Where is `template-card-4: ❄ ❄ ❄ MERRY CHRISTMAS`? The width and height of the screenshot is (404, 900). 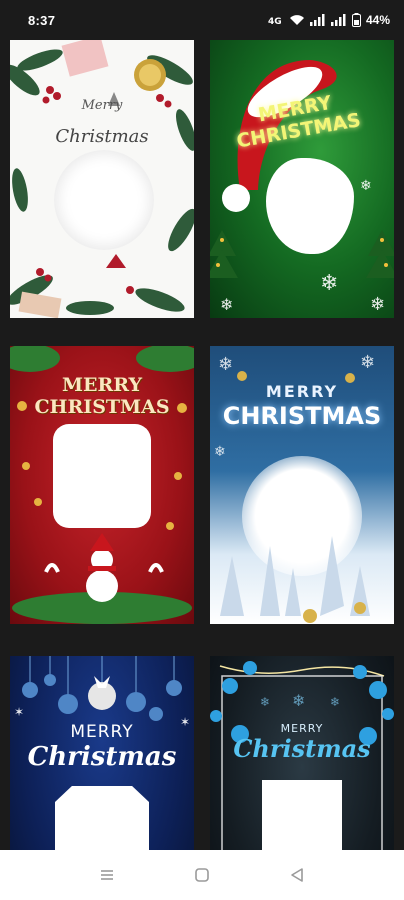
template-card-4: ❄ ❄ ❄ MERRY CHRISTMAS is located at coordinates (302, 485).